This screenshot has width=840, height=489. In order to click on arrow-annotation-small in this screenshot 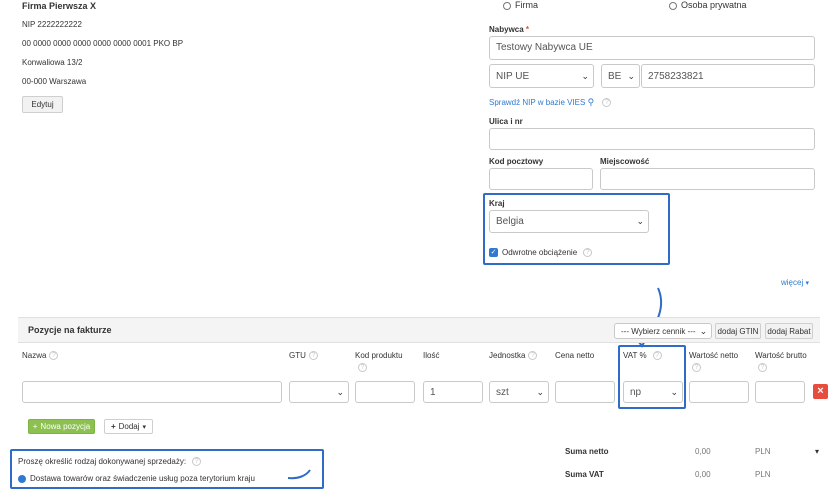, I will do `click(299, 474)`.